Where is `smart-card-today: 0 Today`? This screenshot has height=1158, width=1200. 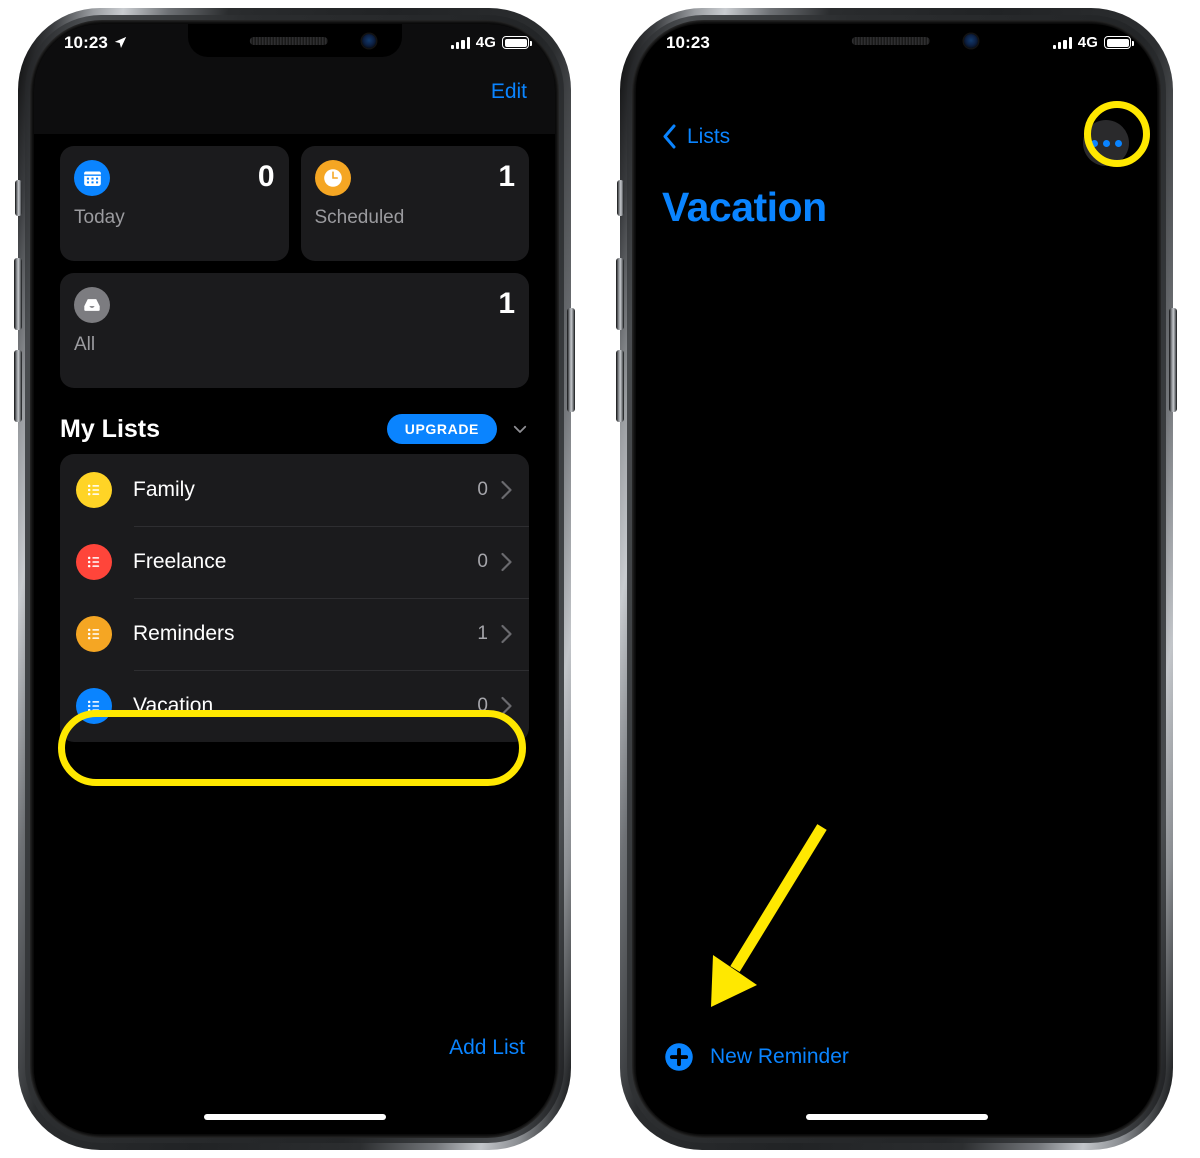
smart-card-today: 0 Today is located at coordinates (174, 203).